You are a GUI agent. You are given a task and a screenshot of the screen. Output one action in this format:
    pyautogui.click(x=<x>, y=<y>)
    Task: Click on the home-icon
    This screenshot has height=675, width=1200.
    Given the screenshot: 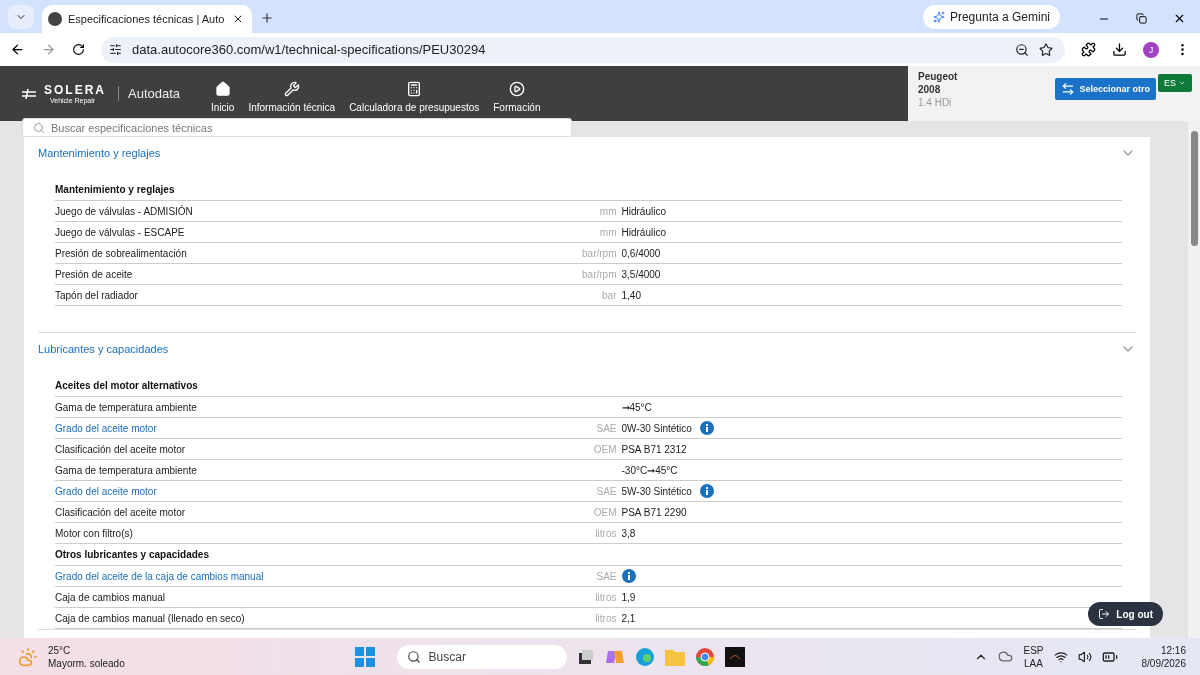 What is the action you would take?
    pyautogui.click(x=222, y=88)
    